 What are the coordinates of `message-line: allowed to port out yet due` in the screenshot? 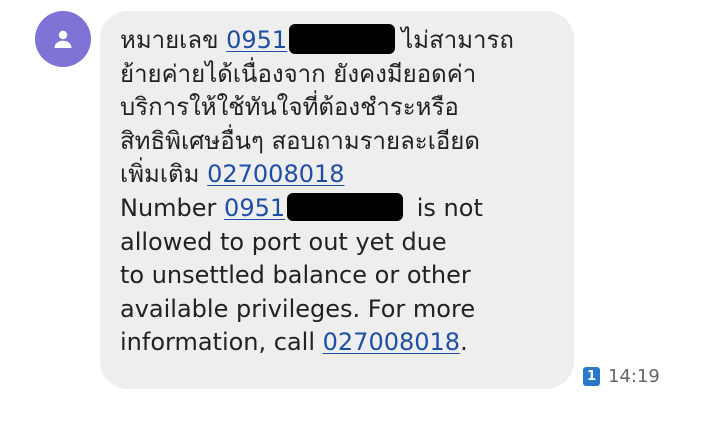 It's located at (283, 241).